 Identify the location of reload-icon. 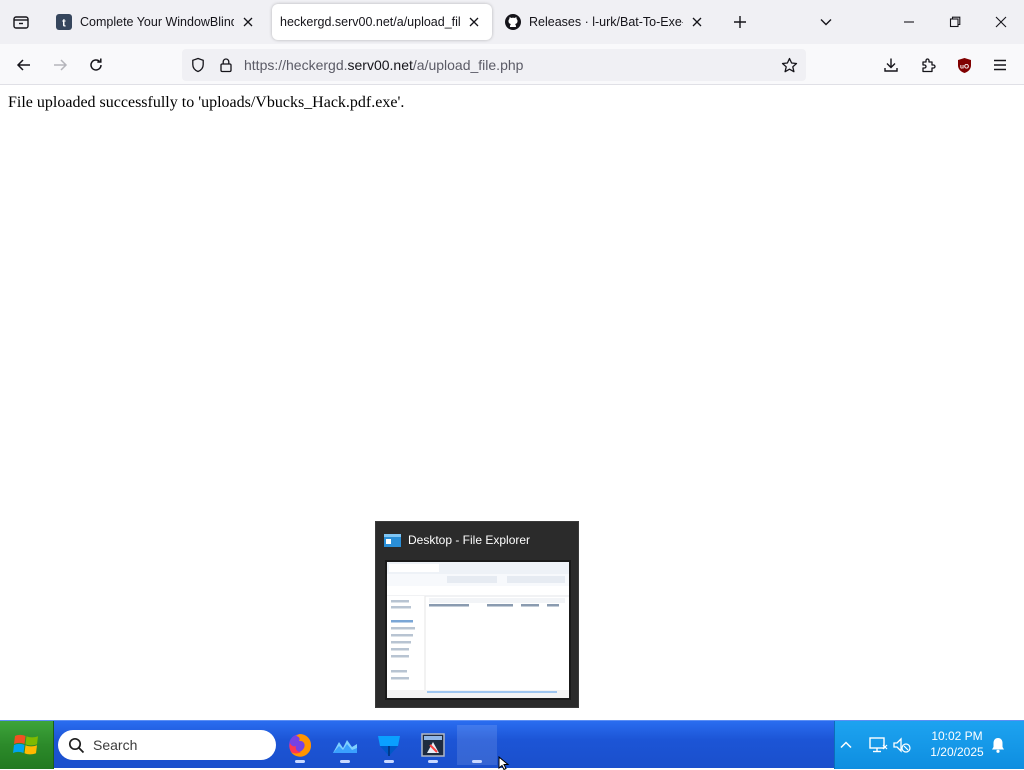
(96, 64).